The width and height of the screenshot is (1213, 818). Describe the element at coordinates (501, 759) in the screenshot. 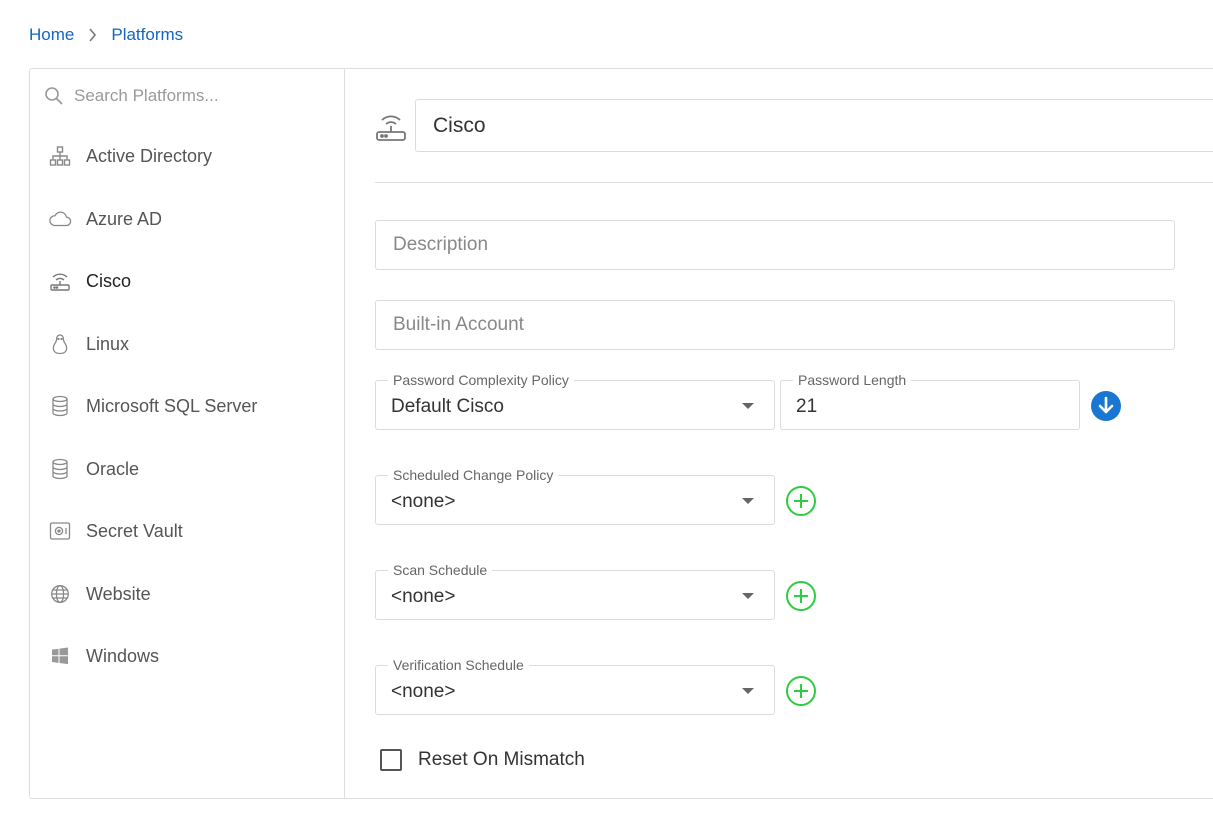

I see `reset-on-mismatch-label: Reset On Mismatch` at that location.